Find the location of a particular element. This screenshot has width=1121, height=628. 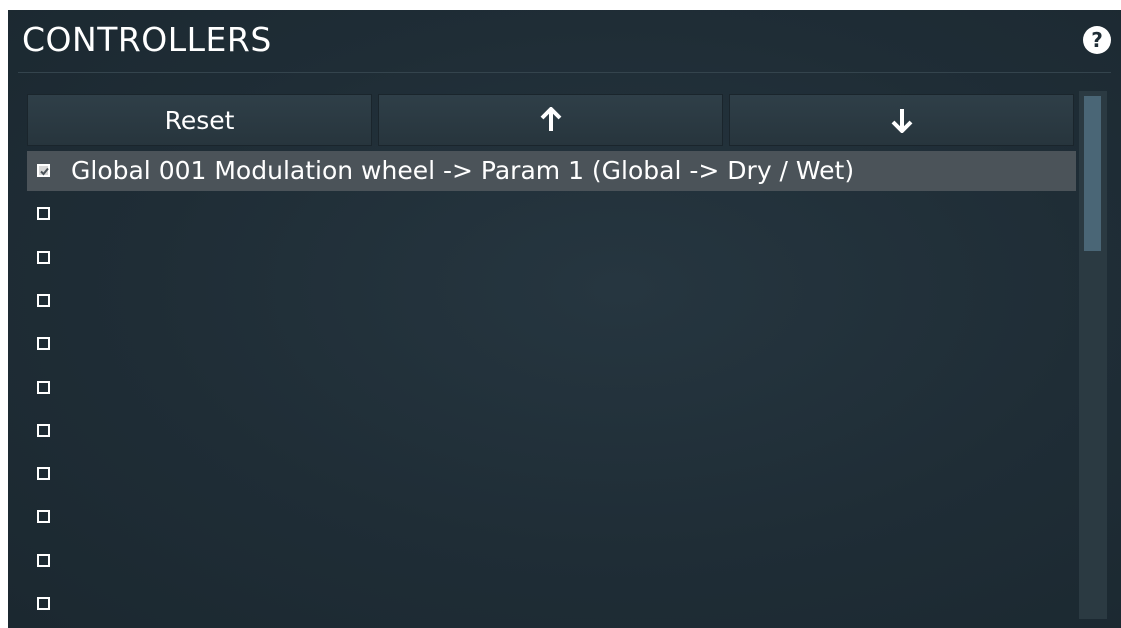

checkmark-icon is located at coordinates (44, 171).